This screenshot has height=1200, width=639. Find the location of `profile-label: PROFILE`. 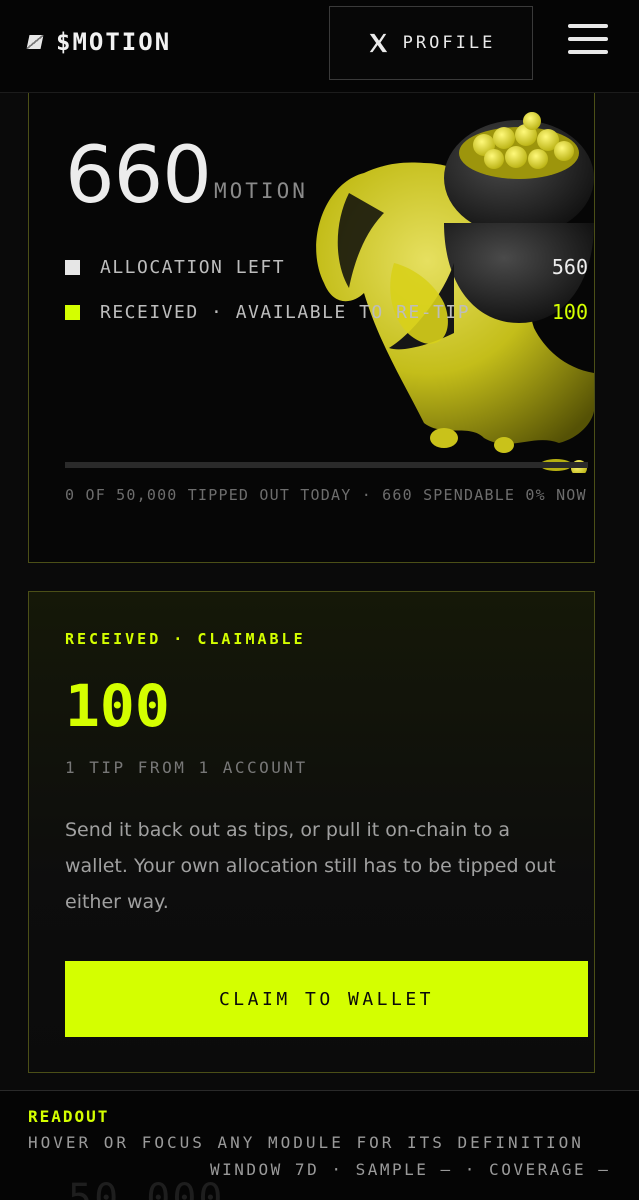

profile-label: PROFILE is located at coordinates (449, 43).